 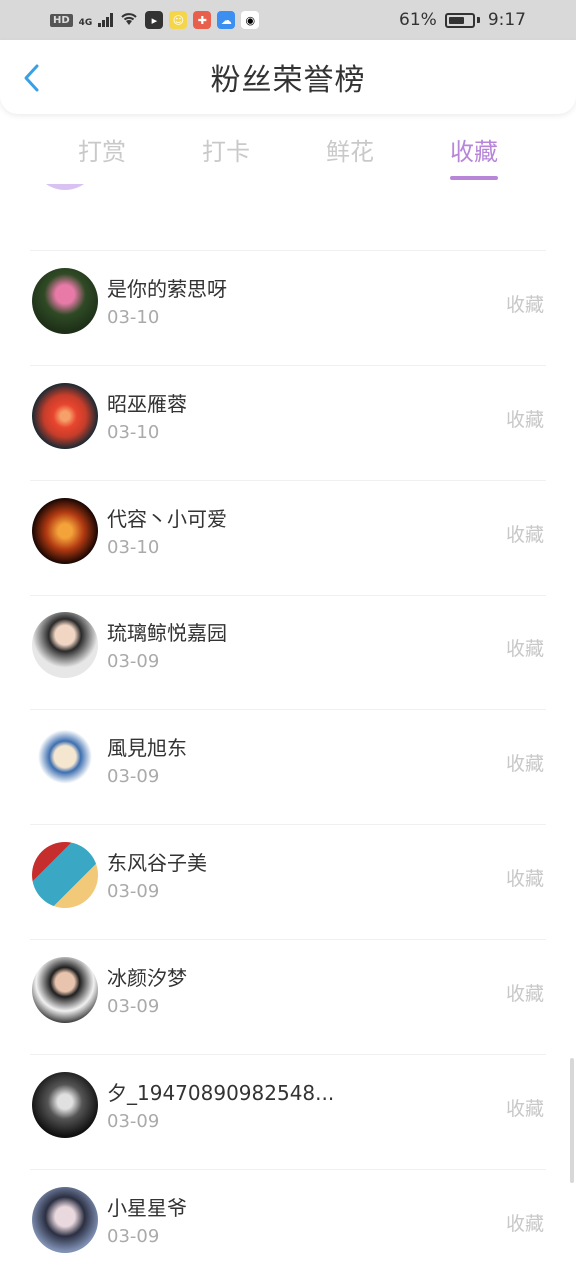 I want to click on item-name: 是你的萦思呀, so click(x=167, y=289).